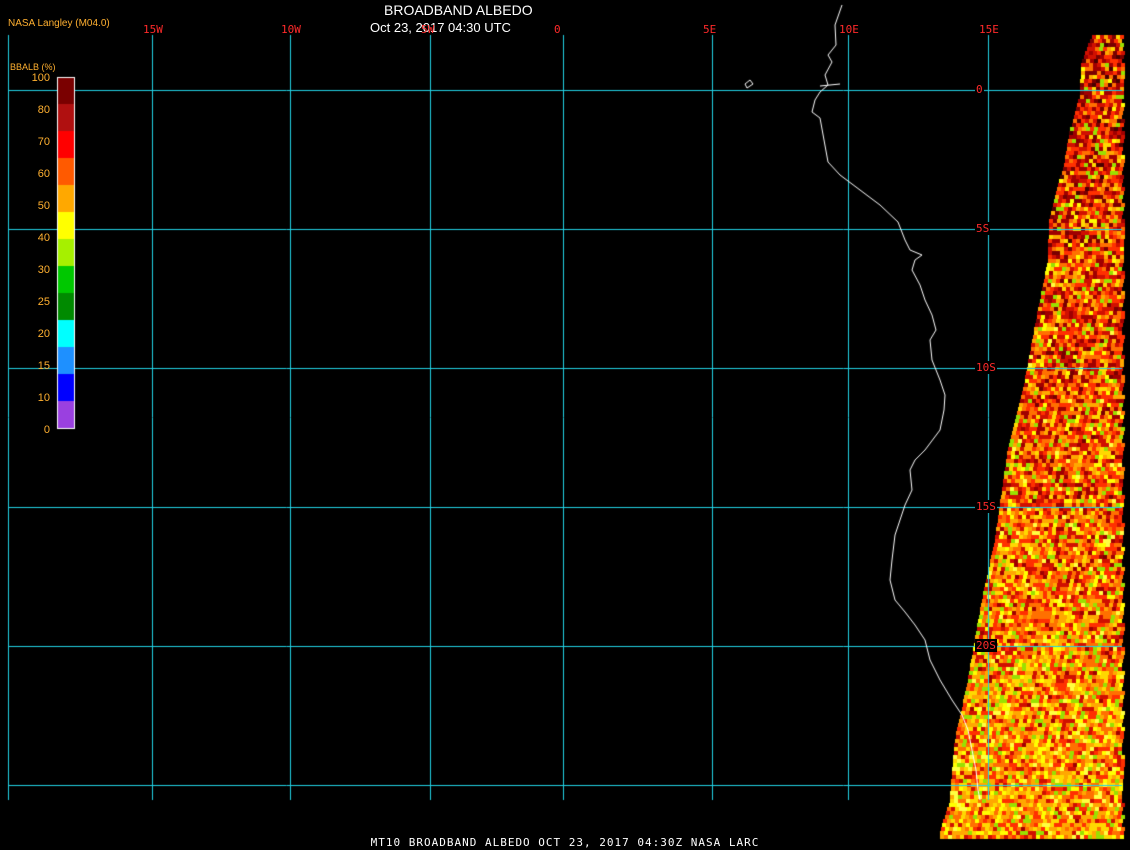 Image resolution: width=1130 pixels, height=850 pixels. Describe the element at coordinates (153, 29) in the screenshot. I see `longitude-tick: 15W` at that location.